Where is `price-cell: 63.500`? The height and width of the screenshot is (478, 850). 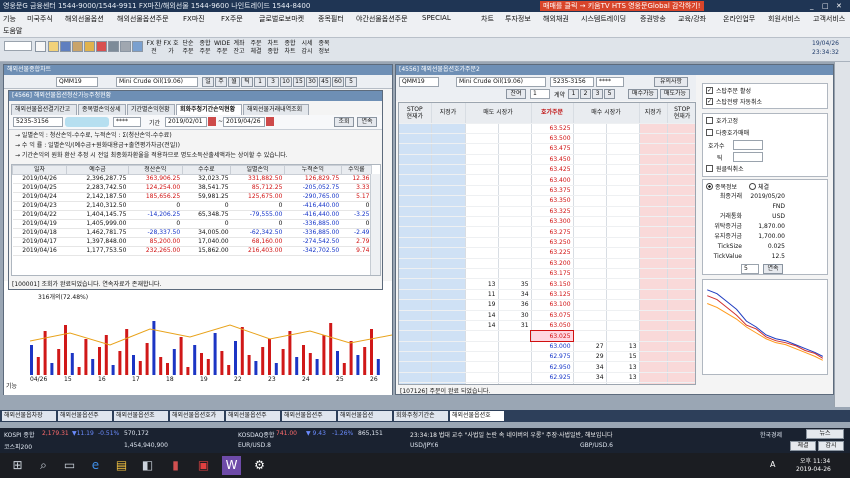
price-cell: 63.500 is located at coordinates (552, 139).